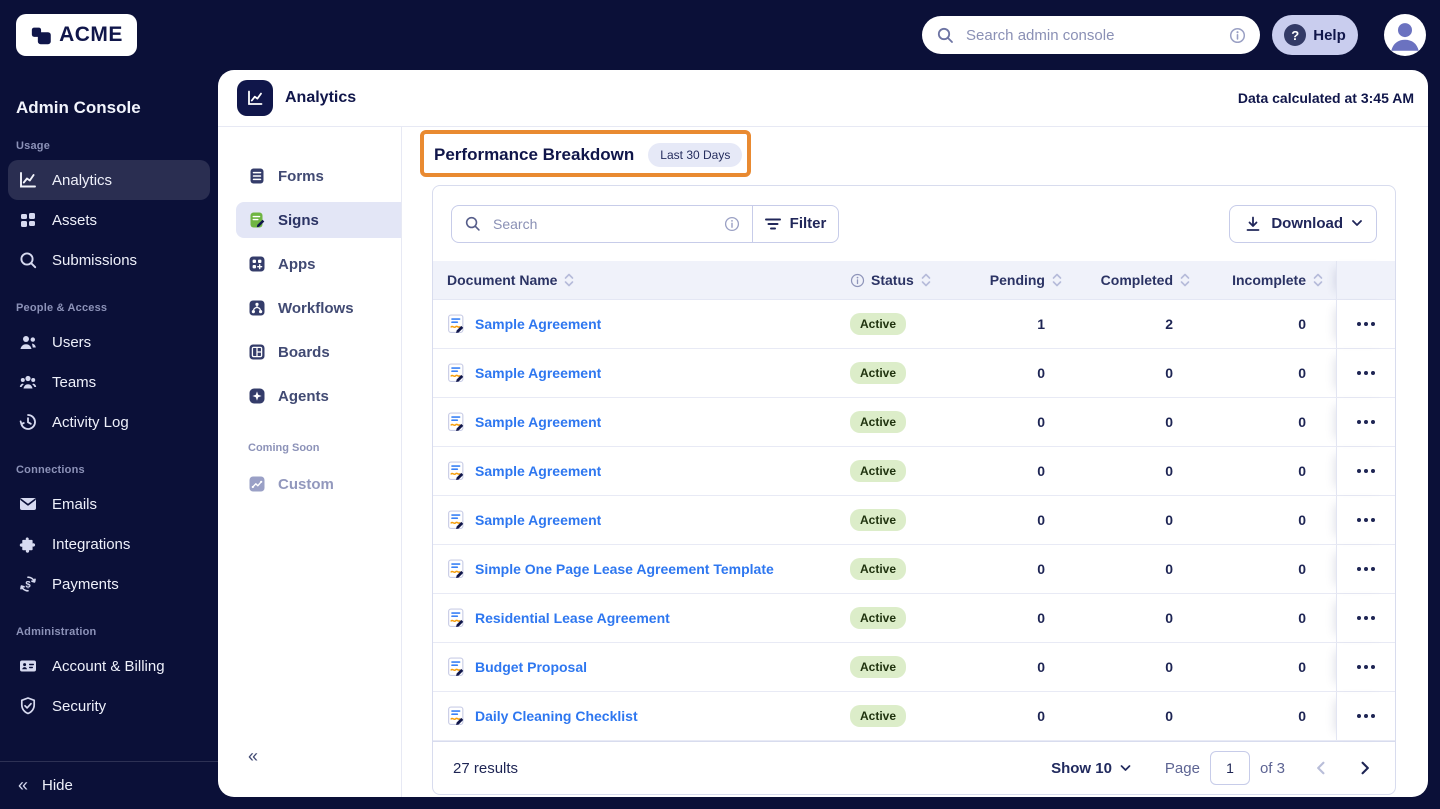 The height and width of the screenshot is (809, 1440). Describe the element at coordinates (1022, 280) in the screenshot. I see `column-header-pending: Pending` at that location.